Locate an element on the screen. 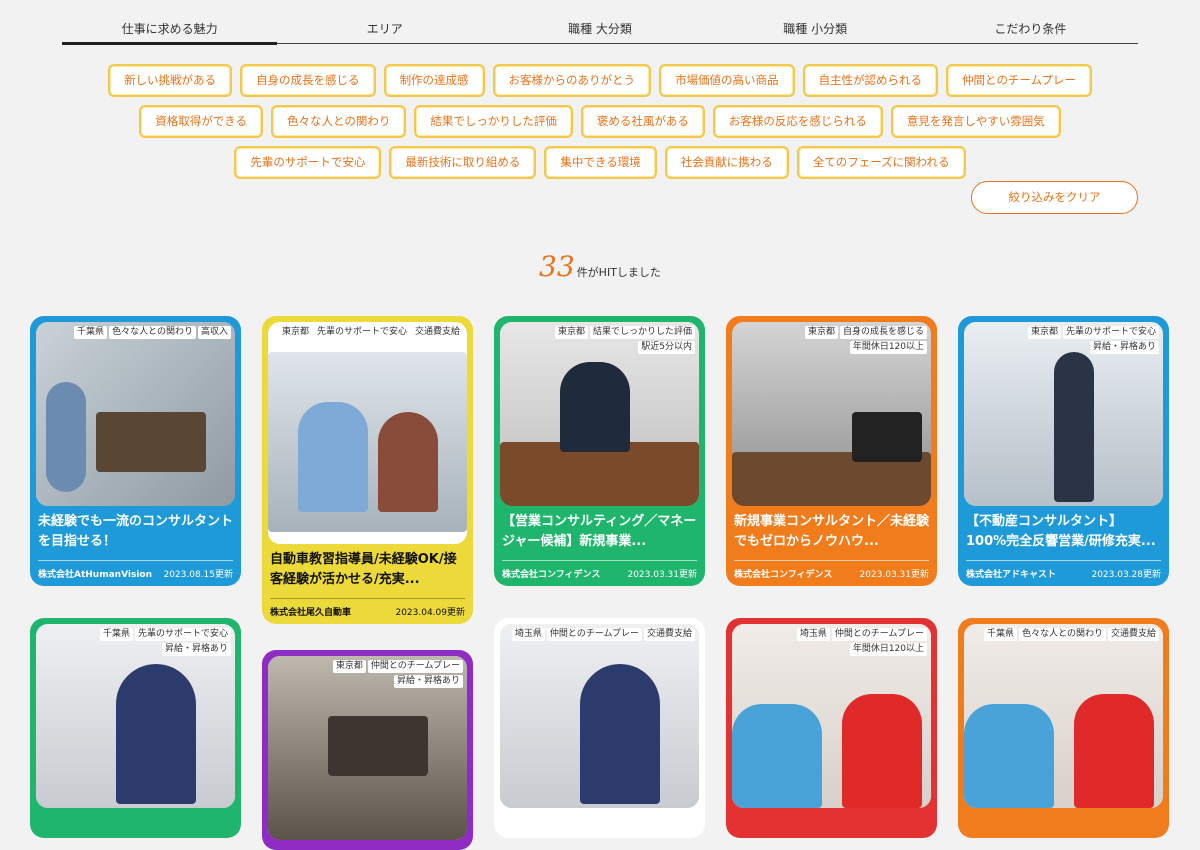 The width and height of the screenshot is (1200, 850). job-photo: 東京都 仲間とのチームプレー 昇給・昇格あり is located at coordinates (367, 748).